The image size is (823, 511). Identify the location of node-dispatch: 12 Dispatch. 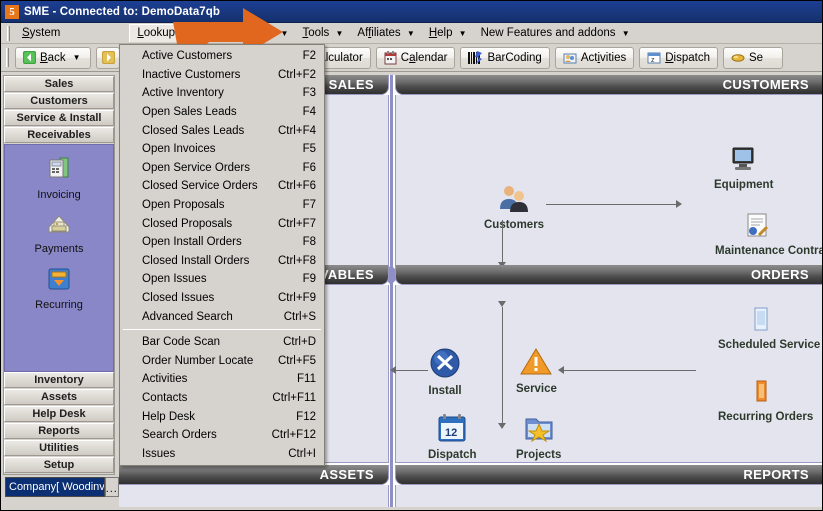
(452, 437).